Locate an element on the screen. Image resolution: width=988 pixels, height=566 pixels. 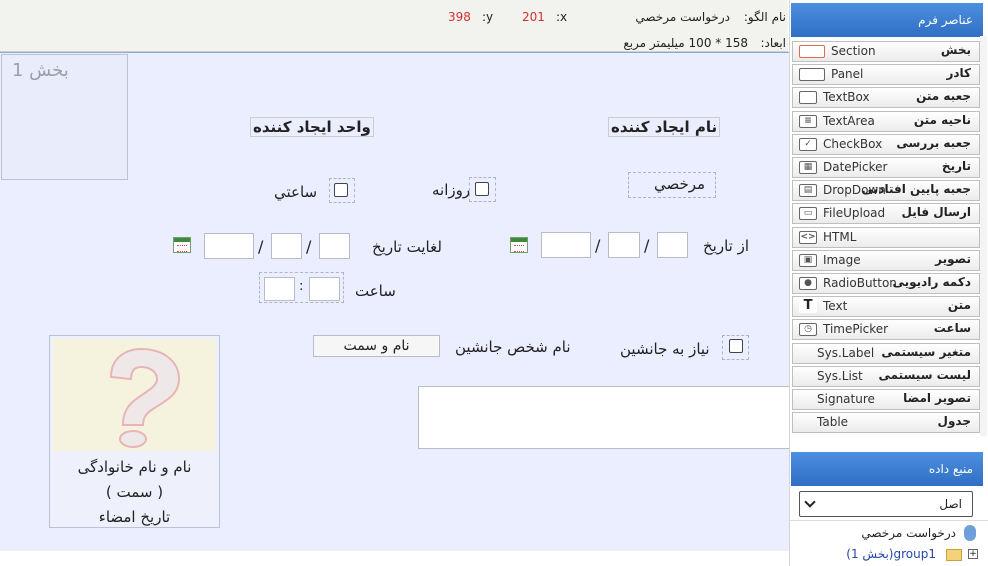
tool-fileupload: ▭ FileUpload ارسال فایل is located at coordinates (886, 214).